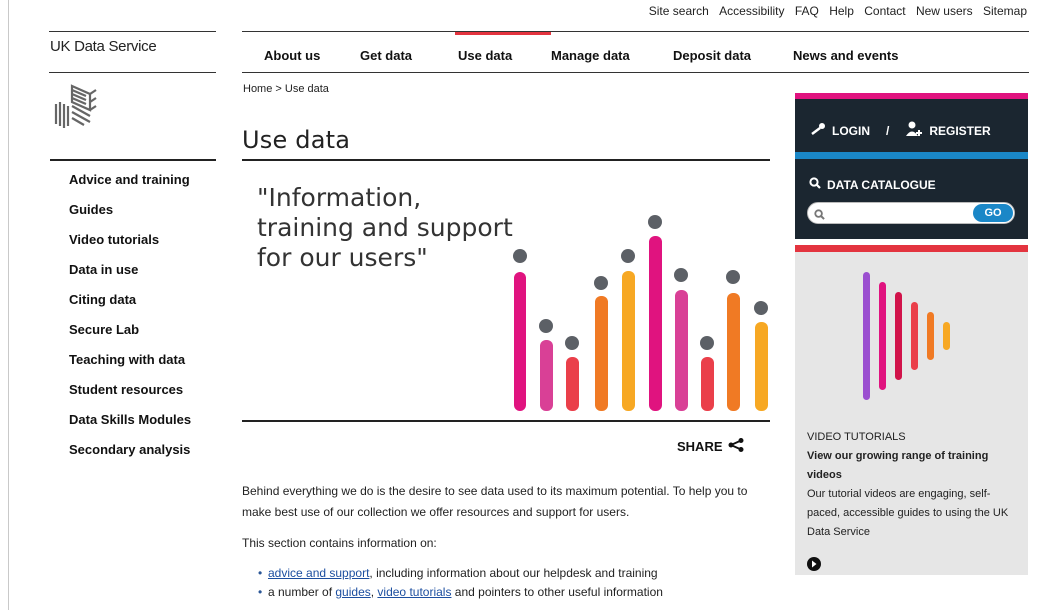  Describe the element at coordinates (944, 11) in the screenshot. I see `utility-link-new-users: New users` at that location.